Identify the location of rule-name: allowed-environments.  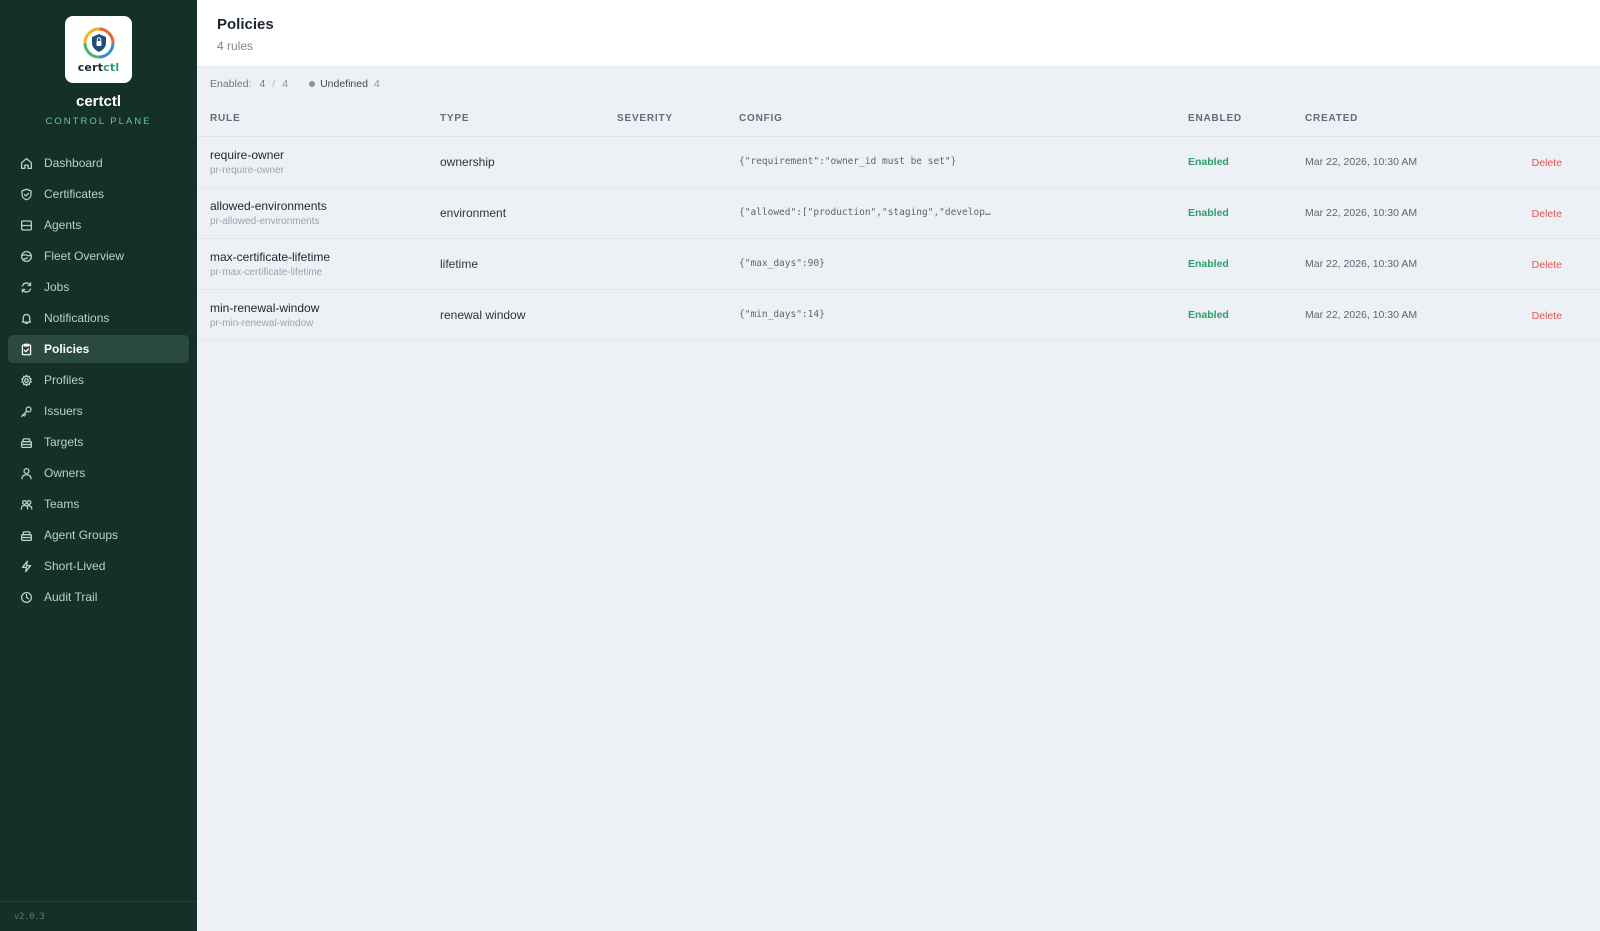
(268, 205).